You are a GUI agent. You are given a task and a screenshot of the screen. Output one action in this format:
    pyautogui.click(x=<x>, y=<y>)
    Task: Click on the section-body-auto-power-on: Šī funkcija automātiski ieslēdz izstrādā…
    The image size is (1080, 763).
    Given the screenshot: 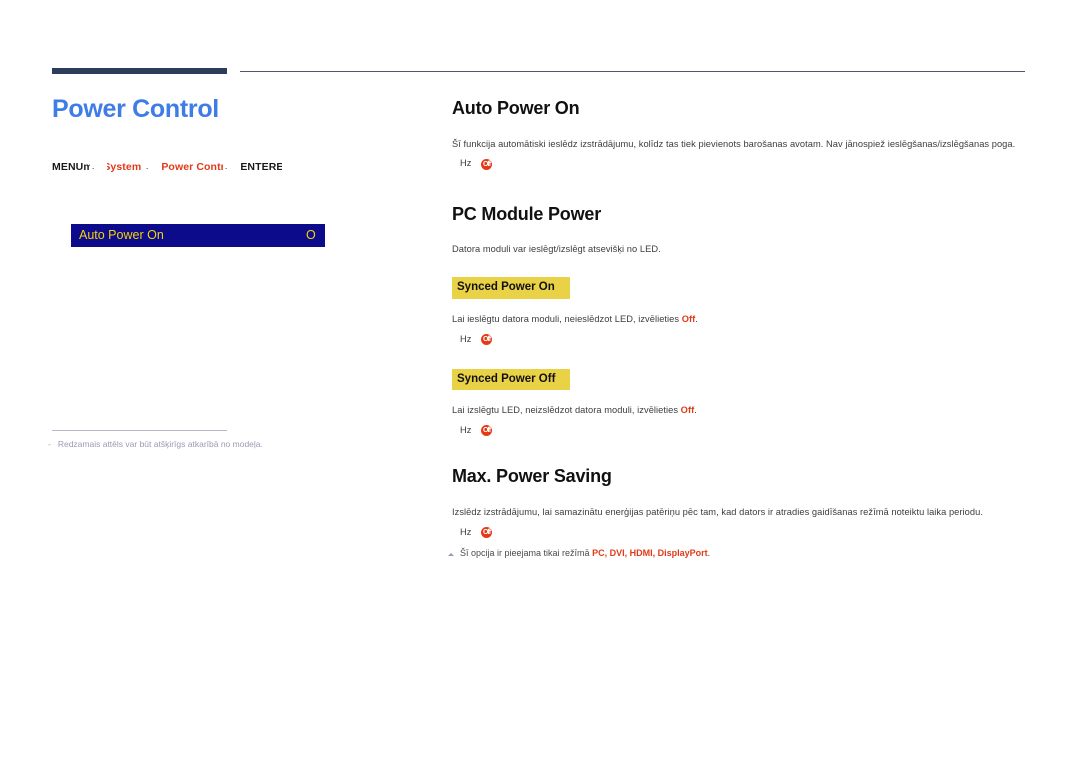 What is the action you would take?
    pyautogui.click(x=734, y=143)
    